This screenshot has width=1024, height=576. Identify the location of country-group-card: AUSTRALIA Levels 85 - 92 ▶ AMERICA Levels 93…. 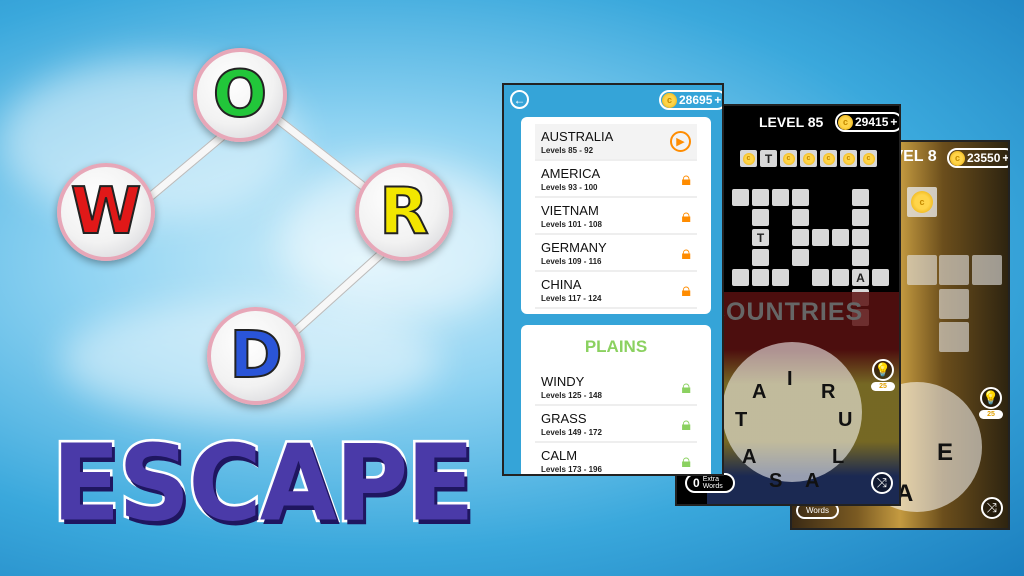
(616, 215).